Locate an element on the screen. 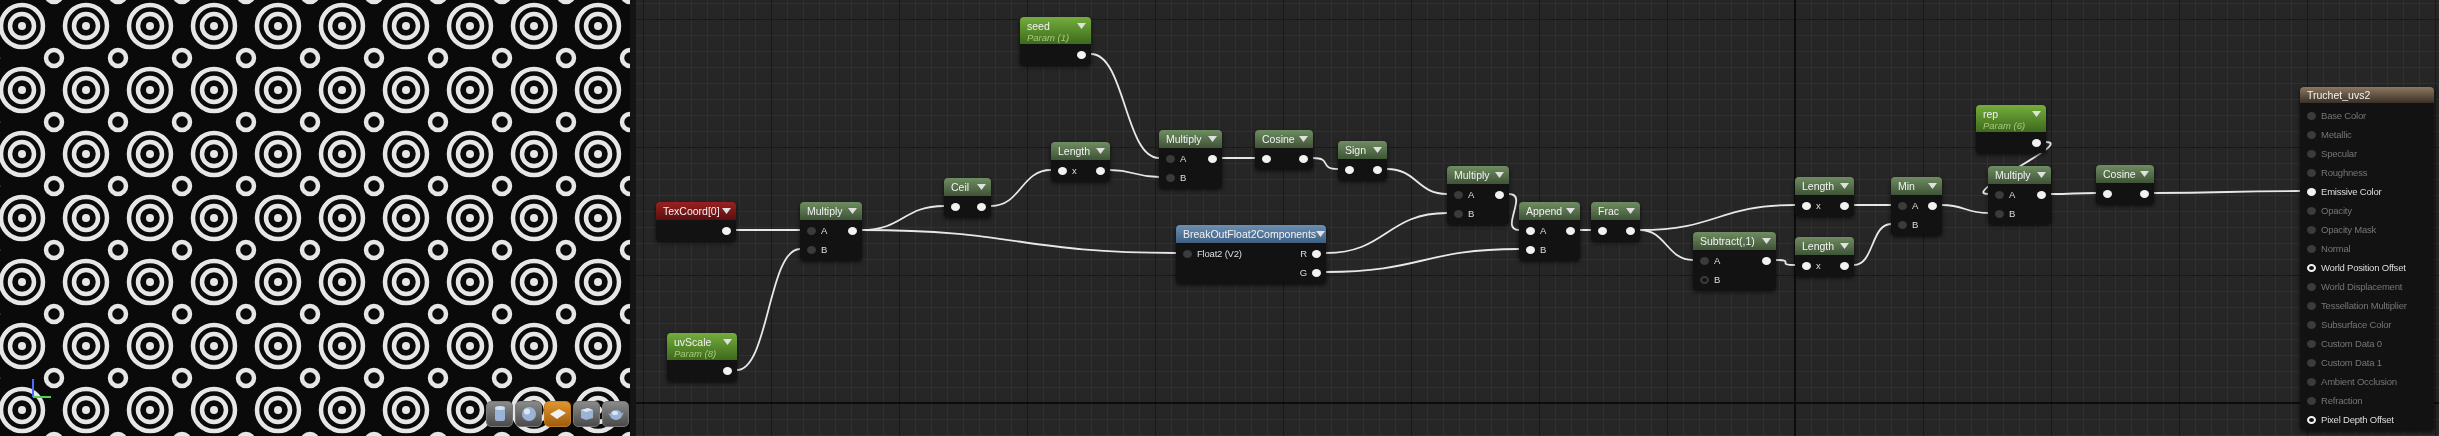 Image resolution: width=2439 pixels, height=436 pixels. node-header: Frac is located at coordinates (1615, 211).